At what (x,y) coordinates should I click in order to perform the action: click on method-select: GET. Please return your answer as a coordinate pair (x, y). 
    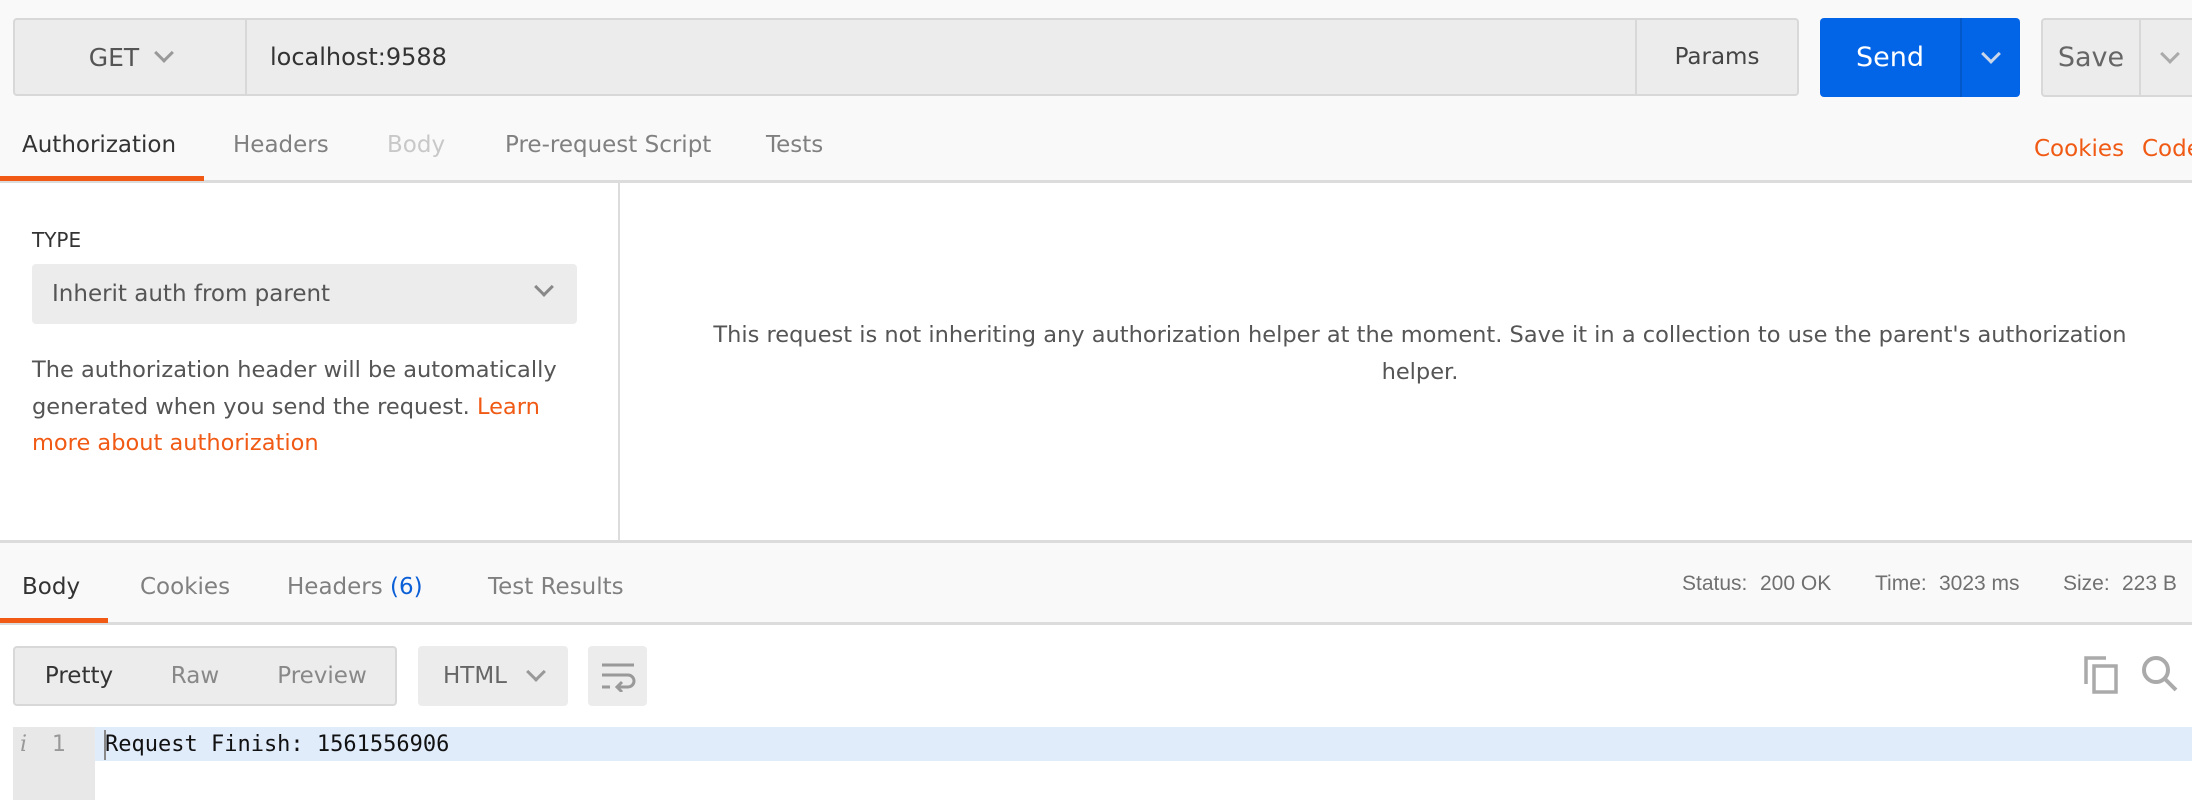
    Looking at the image, I should click on (131, 57).